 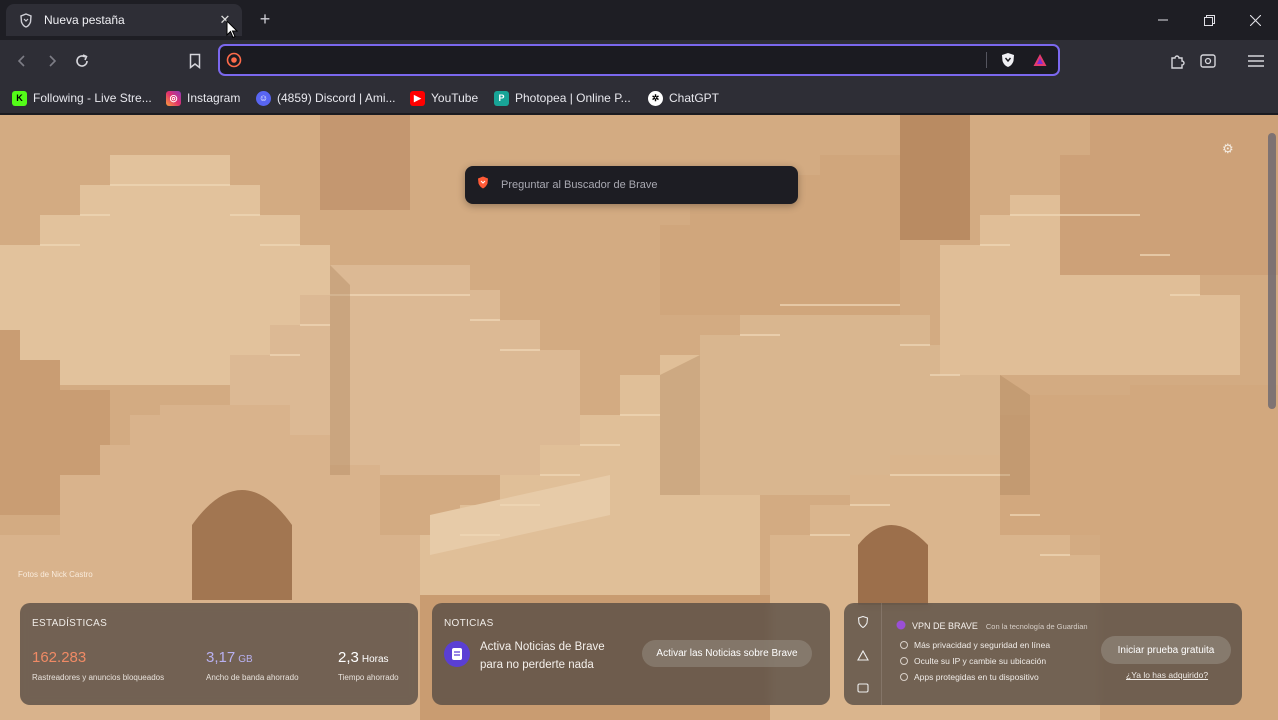 I want to click on reload-button, so click(x=82, y=61).